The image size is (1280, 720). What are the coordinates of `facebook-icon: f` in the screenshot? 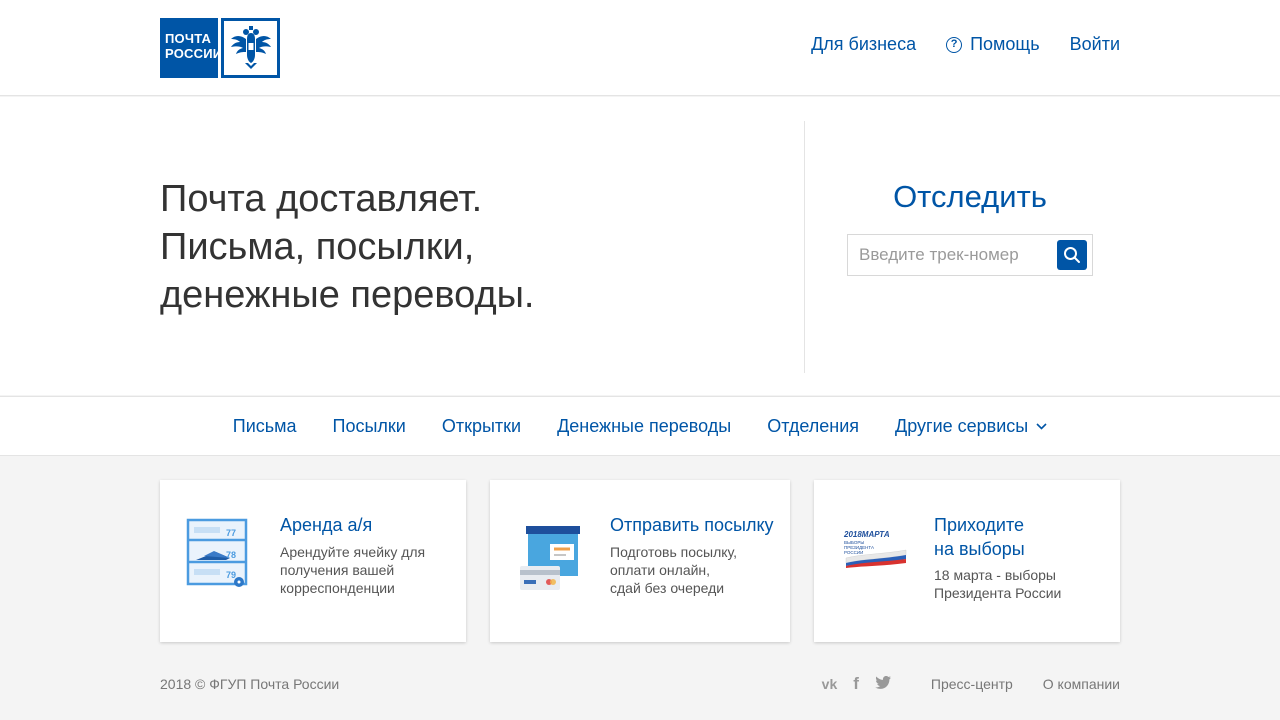 It's located at (856, 684).